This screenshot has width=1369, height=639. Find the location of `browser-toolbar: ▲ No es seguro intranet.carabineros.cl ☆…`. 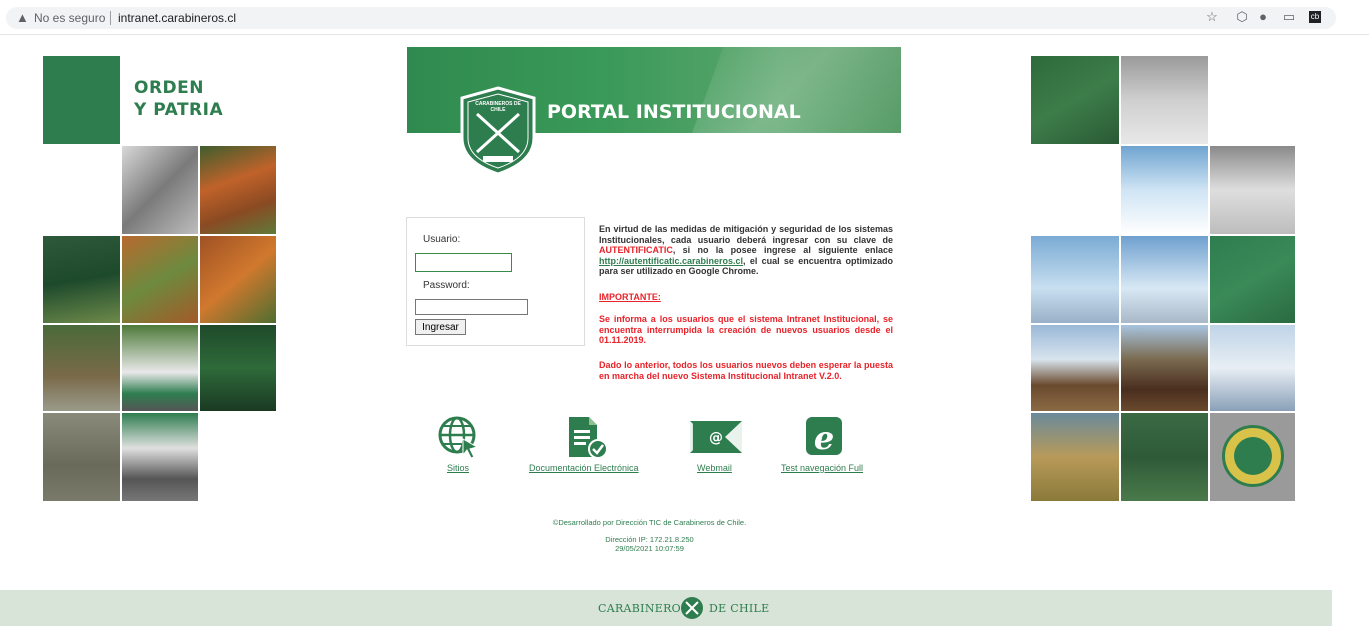

browser-toolbar: ▲ No es seguro intranet.carabineros.cl ☆… is located at coordinates (684, 17).